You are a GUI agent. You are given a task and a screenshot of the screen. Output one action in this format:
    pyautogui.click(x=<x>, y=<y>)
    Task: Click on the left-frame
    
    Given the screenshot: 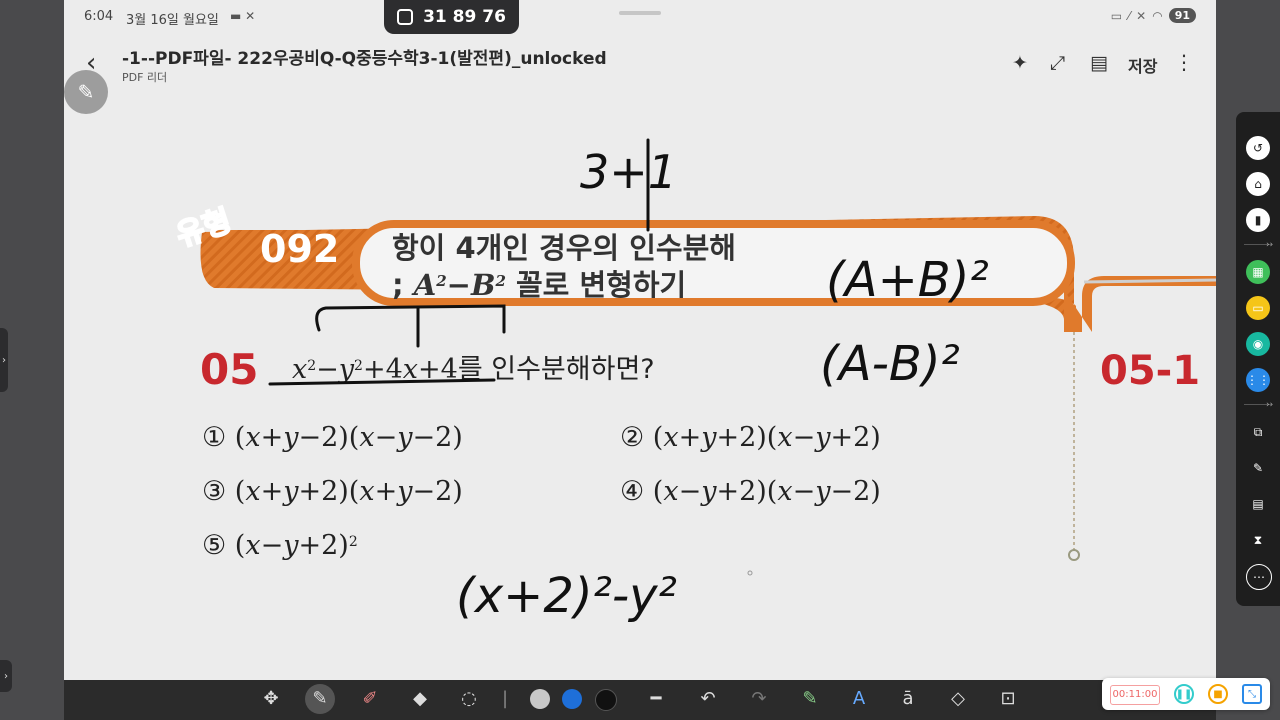 What is the action you would take?
    pyautogui.click(x=32, y=360)
    